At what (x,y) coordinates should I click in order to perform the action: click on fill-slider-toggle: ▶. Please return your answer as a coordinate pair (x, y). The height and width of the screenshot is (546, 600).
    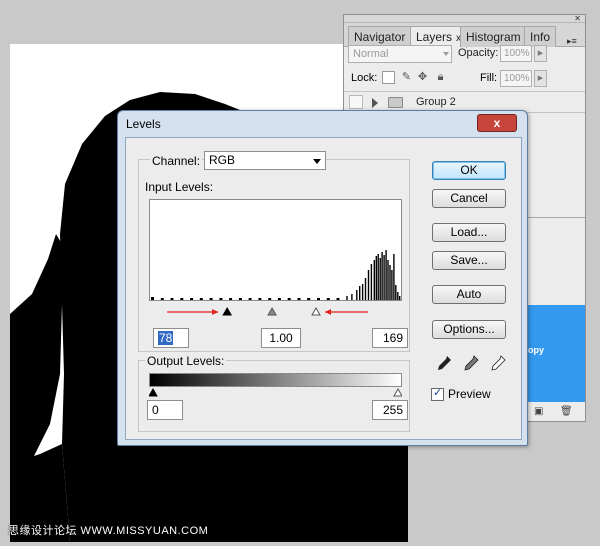
    Looking at the image, I should click on (540, 78).